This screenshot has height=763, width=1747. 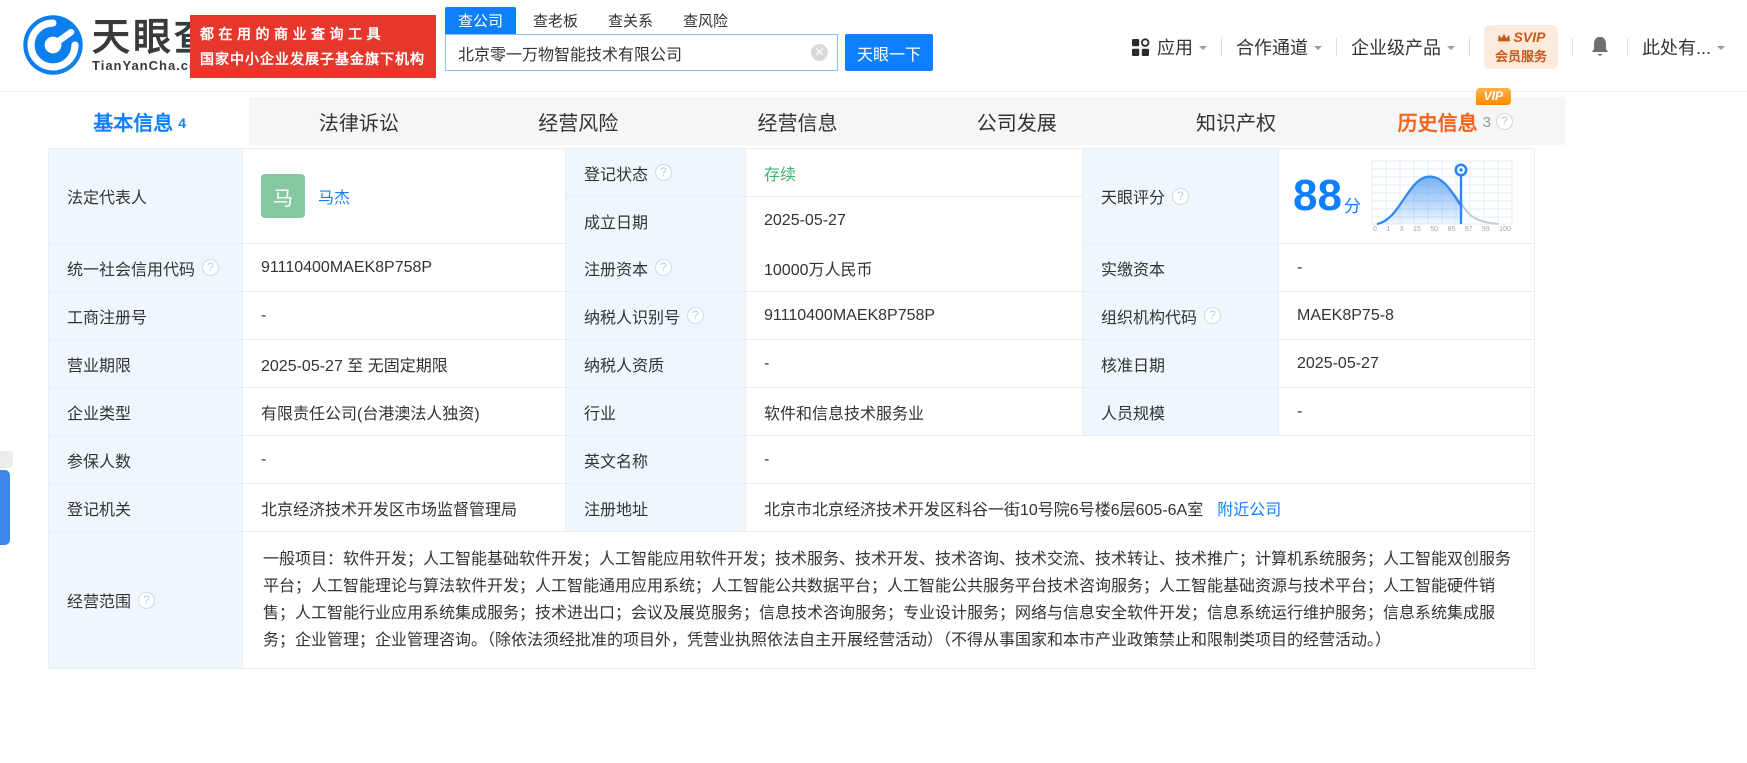 I want to click on search-tab-boss: 查老板, so click(x=555, y=20).